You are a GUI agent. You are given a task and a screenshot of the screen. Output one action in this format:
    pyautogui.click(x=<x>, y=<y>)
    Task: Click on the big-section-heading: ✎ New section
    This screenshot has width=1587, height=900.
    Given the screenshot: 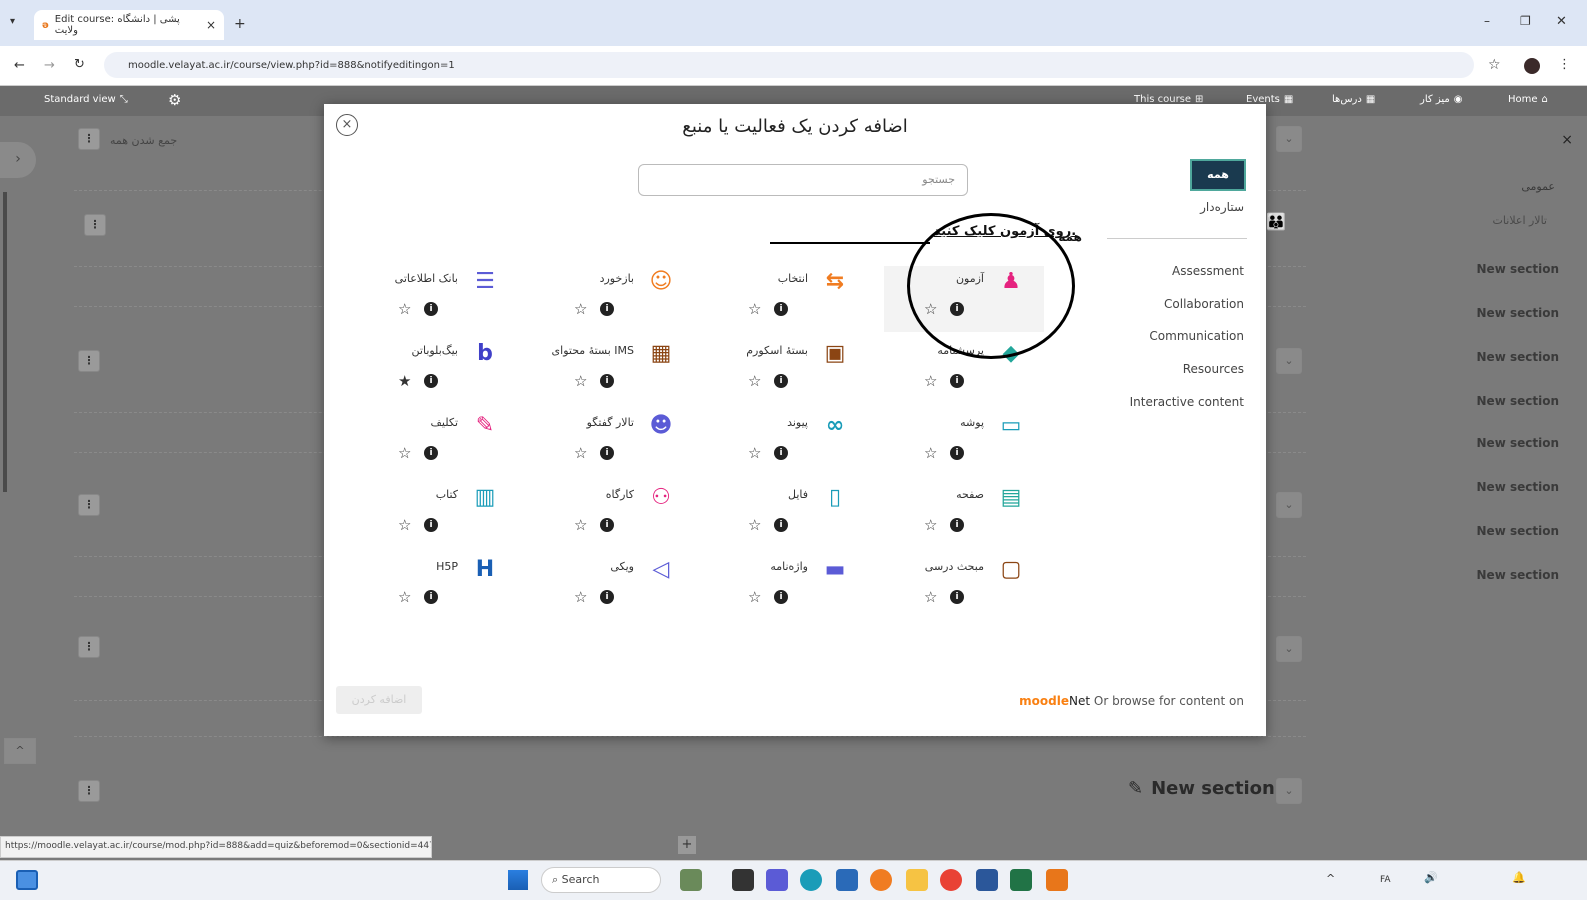 What is the action you would take?
    pyautogui.click(x=1201, y=788)
    